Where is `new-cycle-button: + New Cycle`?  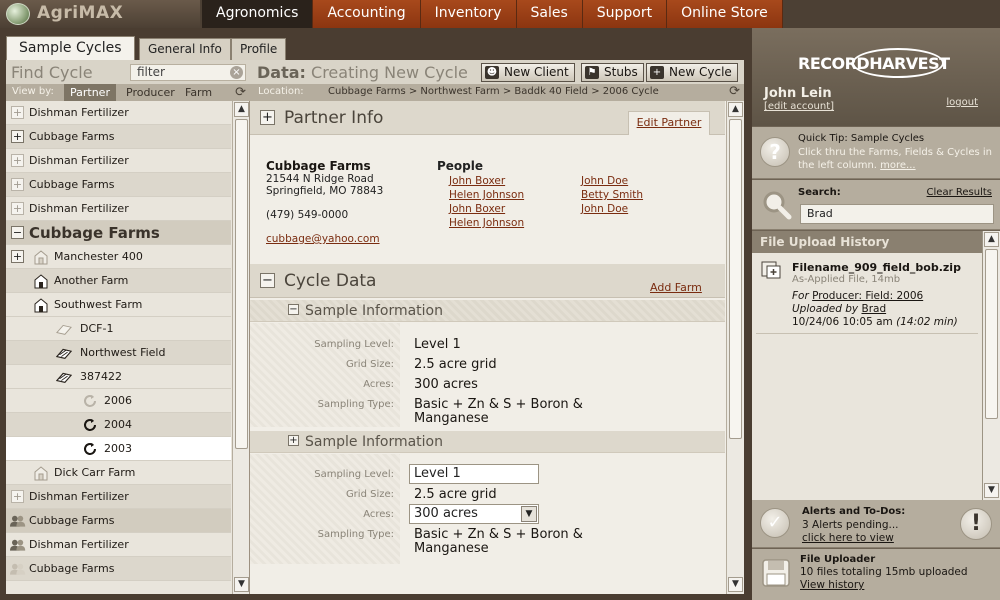
new-cycle-button: + New Cycle is located at coordinates (692, 72).